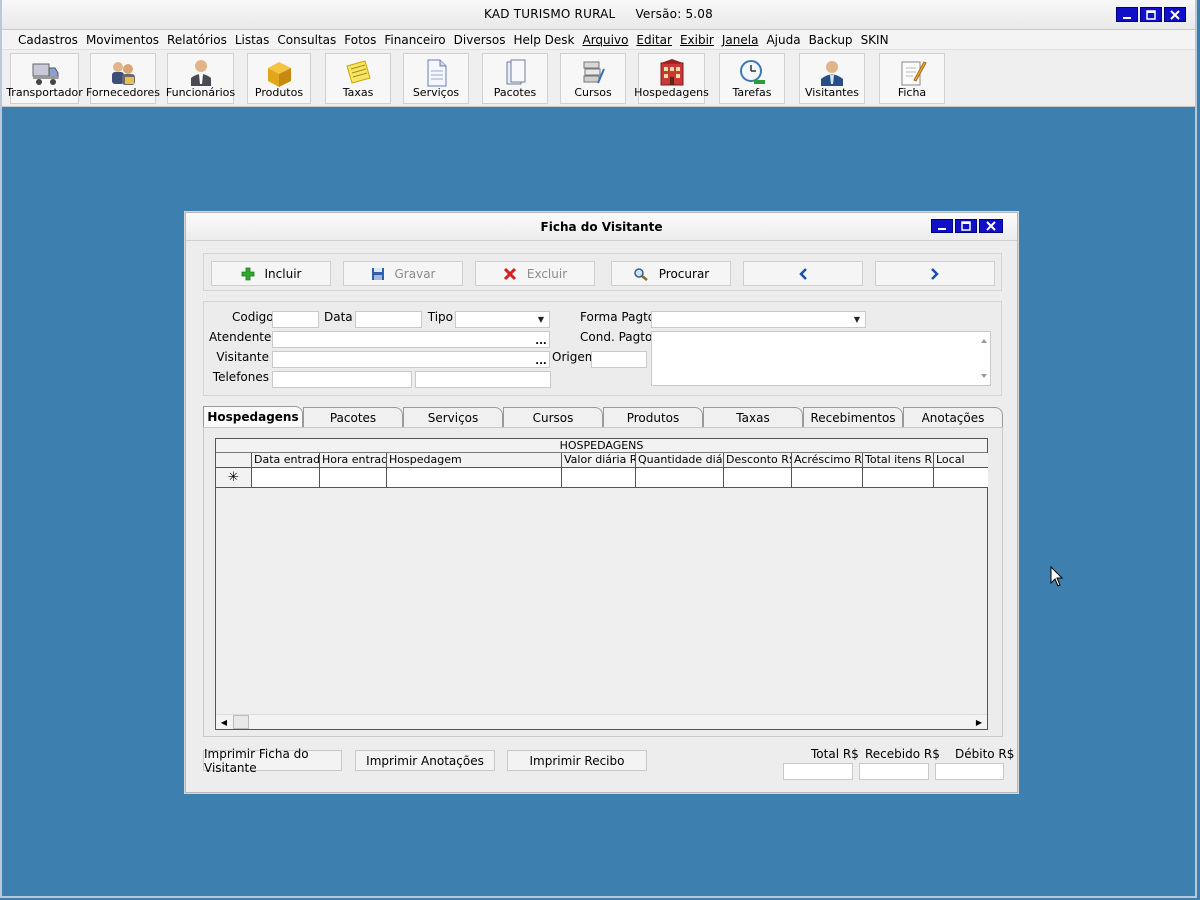 Image resolution: width=1200 pixels, height=900 pixels. What do you see at coordinates (991, 226) in the screenshot?
I see `child-close-button` at bounding box center [991, 226].